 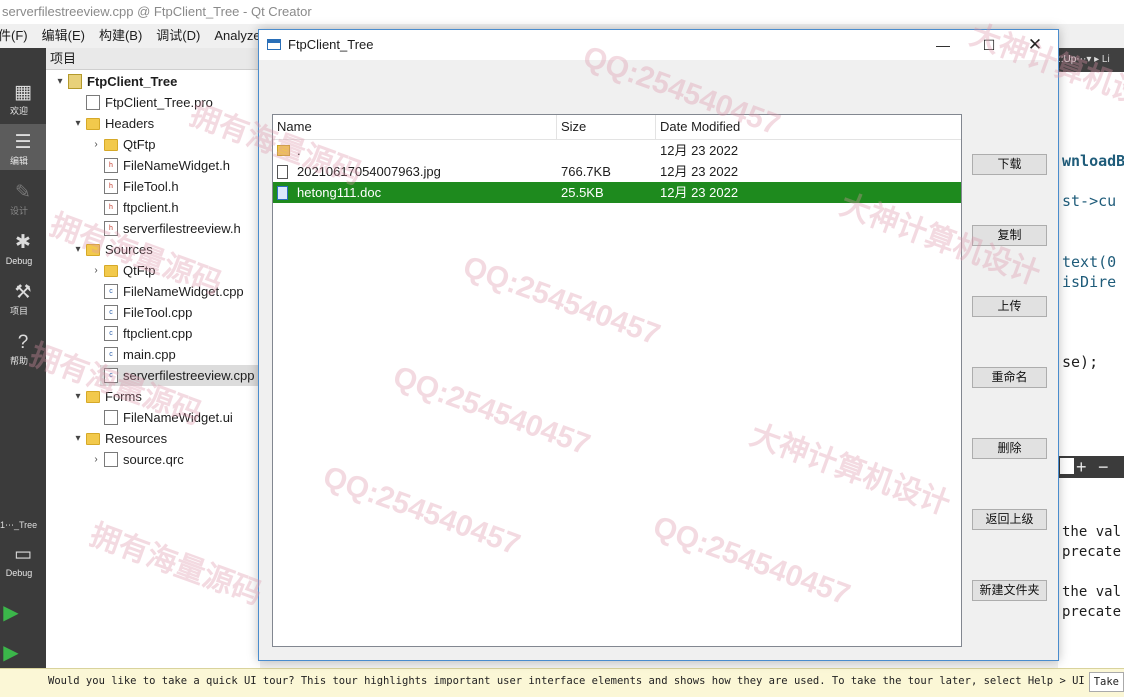 What do you see at coordinates (1106, 682) in the screenshot?
I see `take-tour-button: Take` at bounding box center [1106, 682].